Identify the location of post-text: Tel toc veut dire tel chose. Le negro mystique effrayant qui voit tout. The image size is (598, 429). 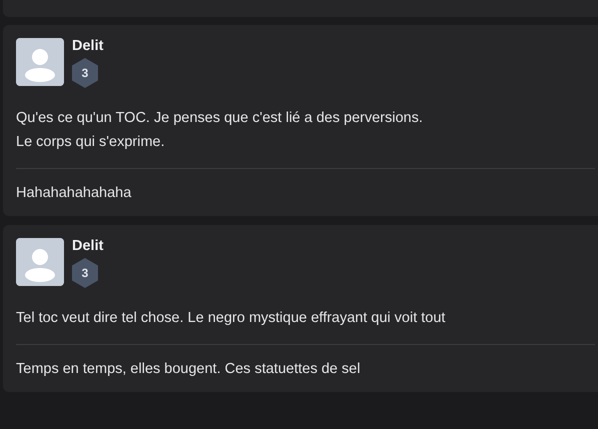
(231, 318).